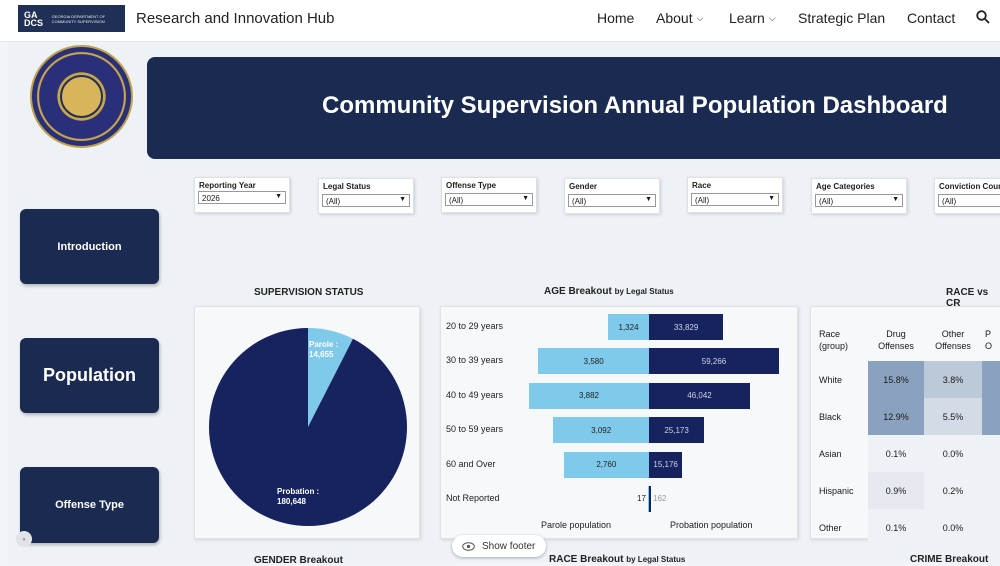 The image size is (1000, 566). I want to click on col-drug-offenses: Drug Offenses, so click(896, 340).